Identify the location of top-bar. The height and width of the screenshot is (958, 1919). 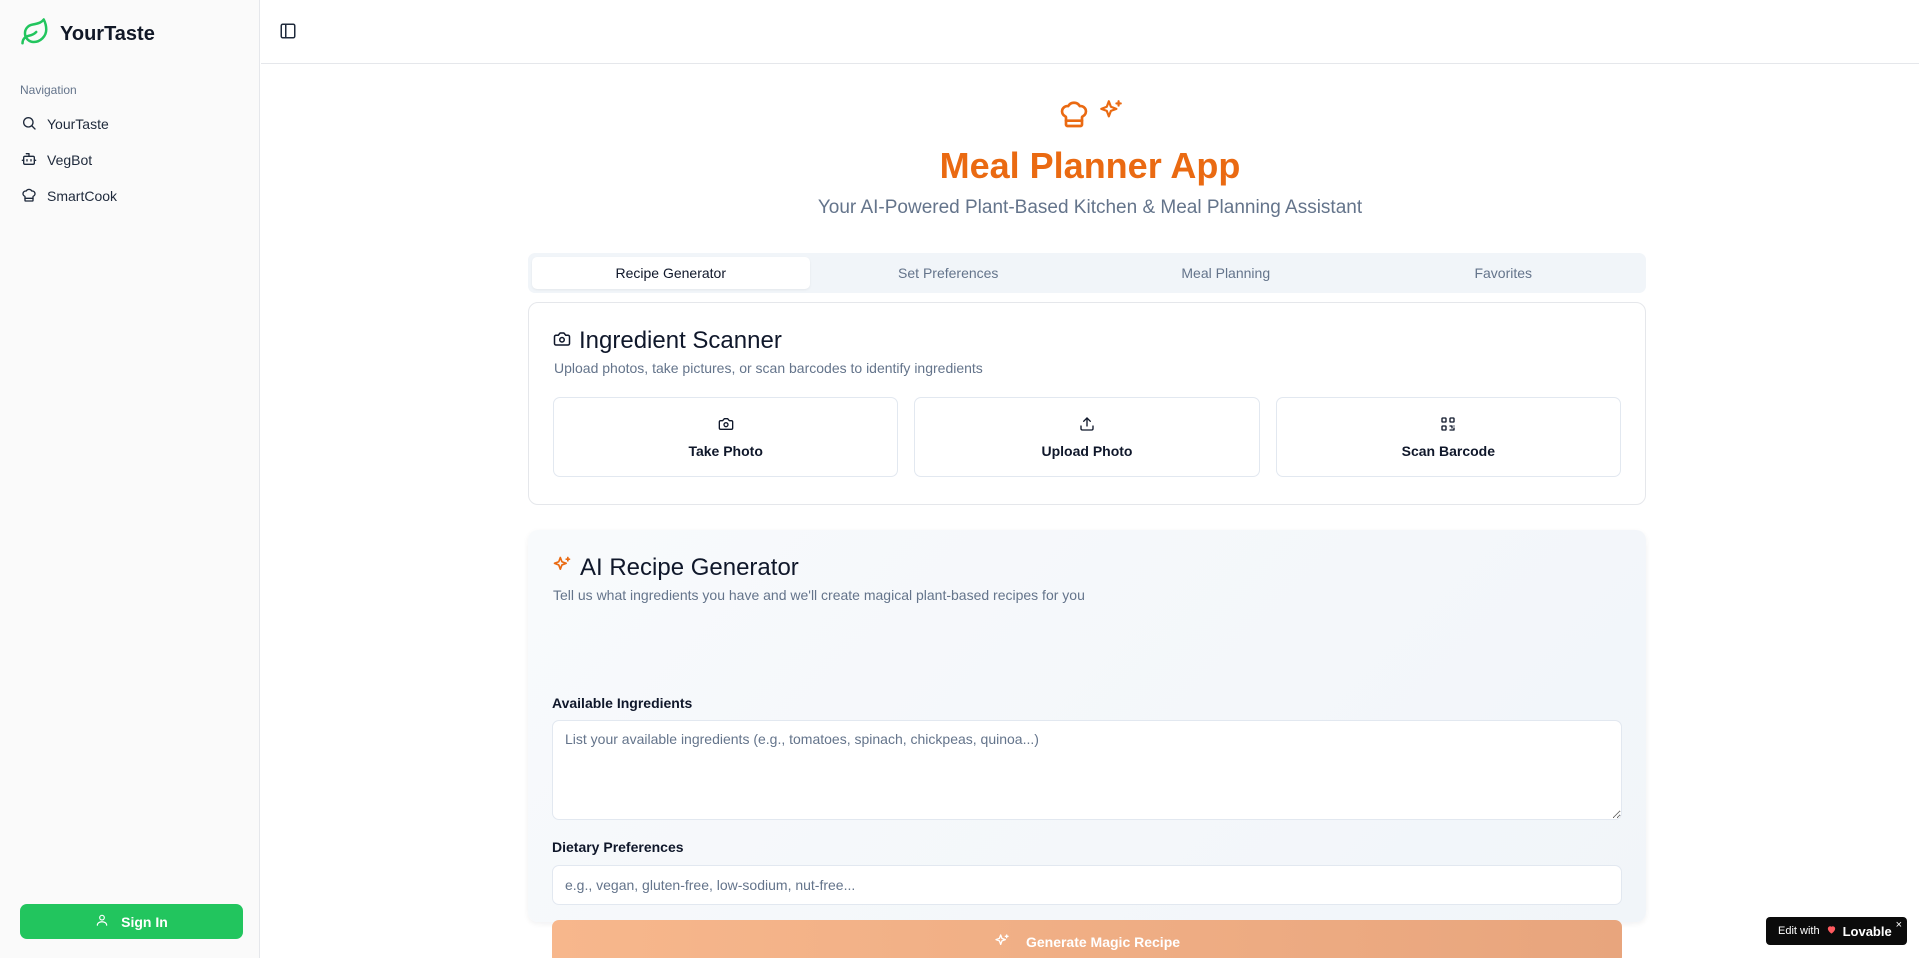
(1090, 32).